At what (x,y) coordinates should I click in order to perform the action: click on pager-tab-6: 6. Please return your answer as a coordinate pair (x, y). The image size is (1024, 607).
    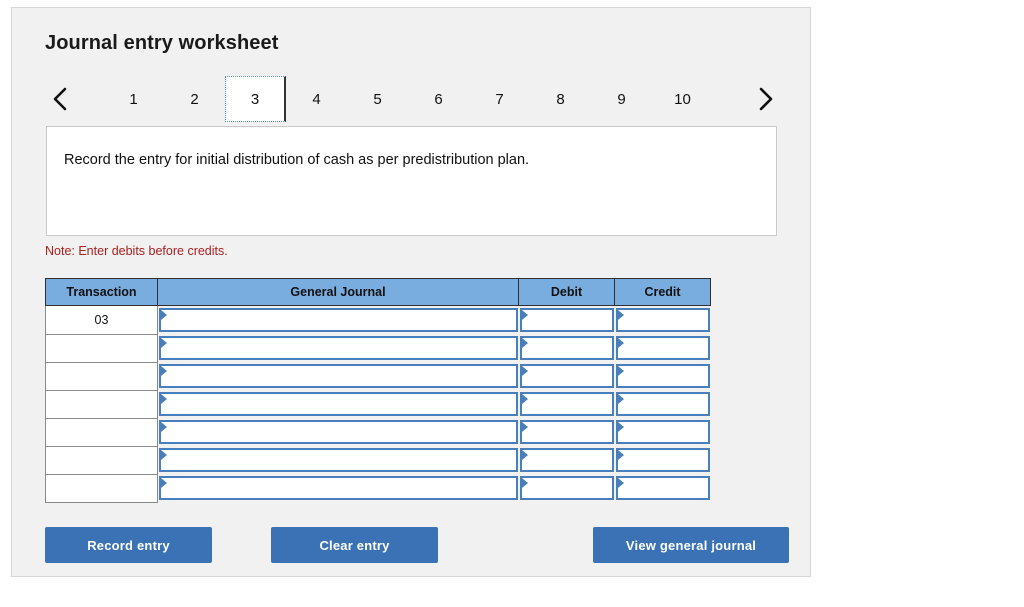
    Looking at the image, I should click on (438, 99).